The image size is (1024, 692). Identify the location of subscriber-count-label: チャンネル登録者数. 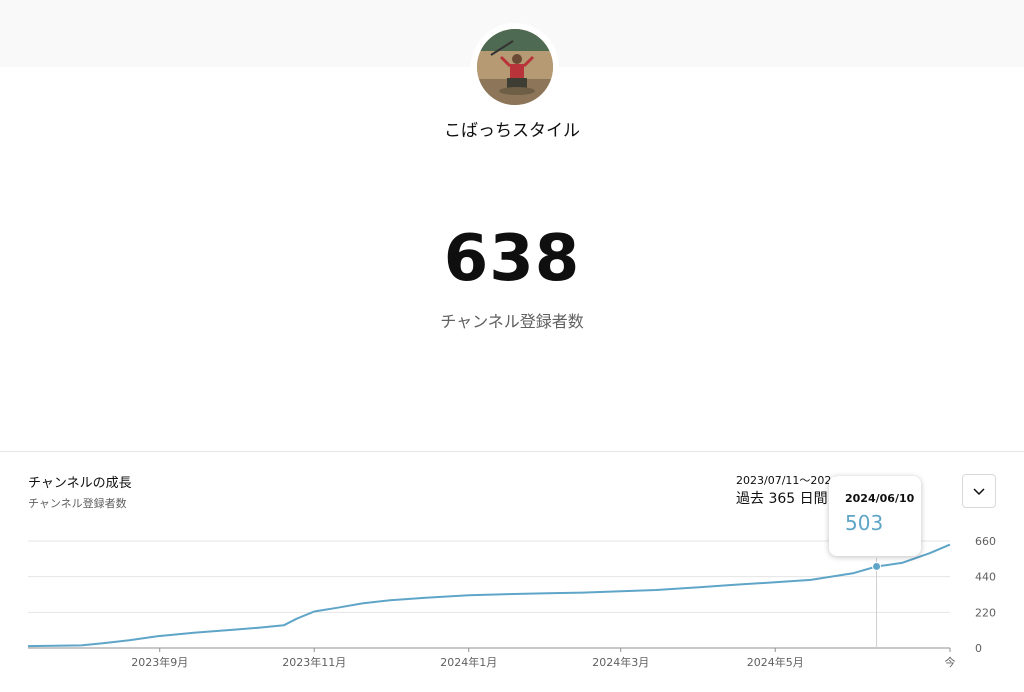
(512, 321).